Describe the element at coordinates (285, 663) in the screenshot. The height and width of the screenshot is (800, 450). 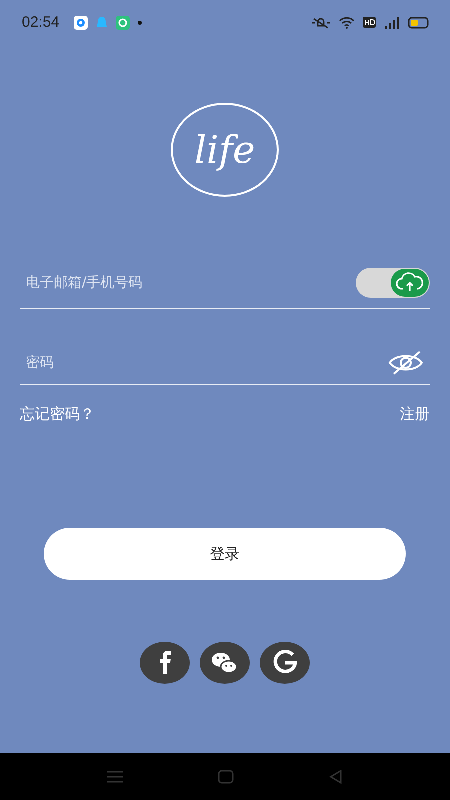
I see `google-login-button` at that location.